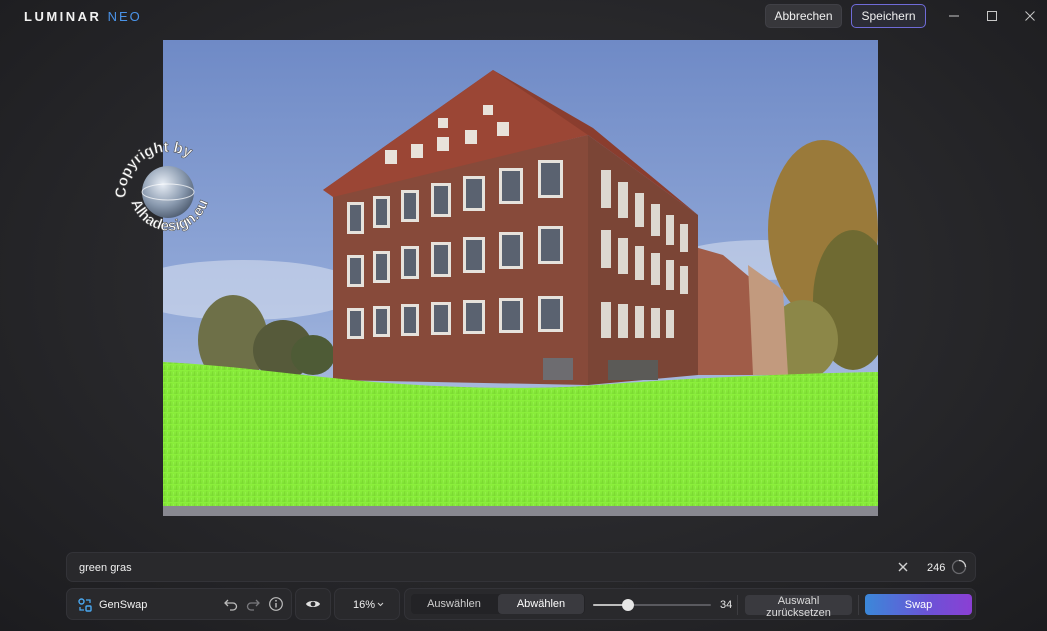 Image resolution: width=1047 pixels, height=631 pixels. What do you see at coordinates (105, 568) in the screenshot?
I see `prompt-input: green gras` at bounding box center [105, 568].